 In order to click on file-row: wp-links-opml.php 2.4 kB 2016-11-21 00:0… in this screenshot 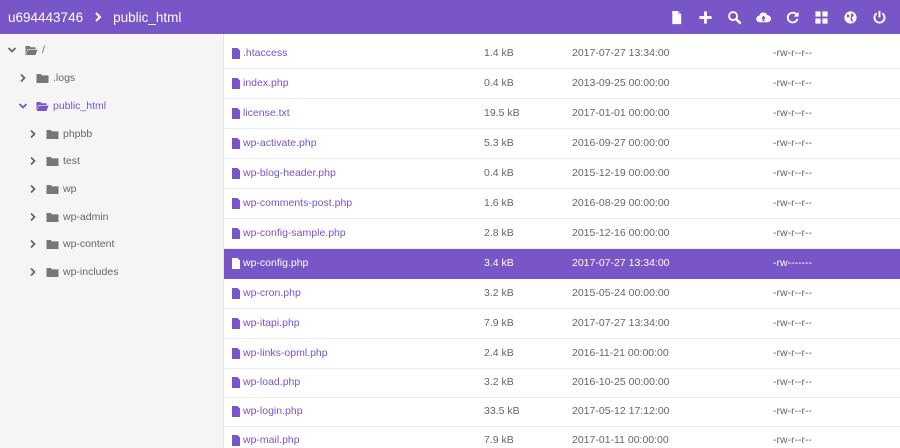, I will do `click(562, 354)`.